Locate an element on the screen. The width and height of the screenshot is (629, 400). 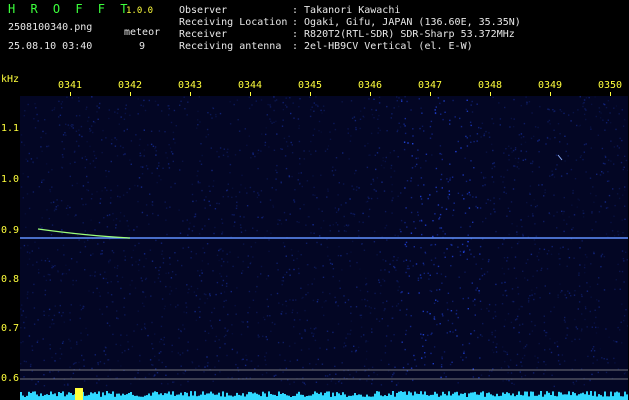
spectrum-peak is located at coordinates (79, 394).